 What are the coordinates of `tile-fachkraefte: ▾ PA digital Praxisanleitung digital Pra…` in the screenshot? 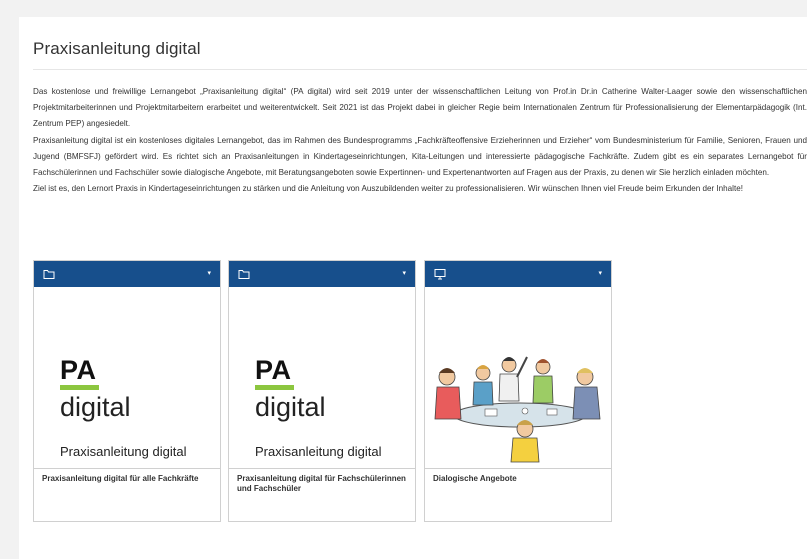 It's located at (127, 391).